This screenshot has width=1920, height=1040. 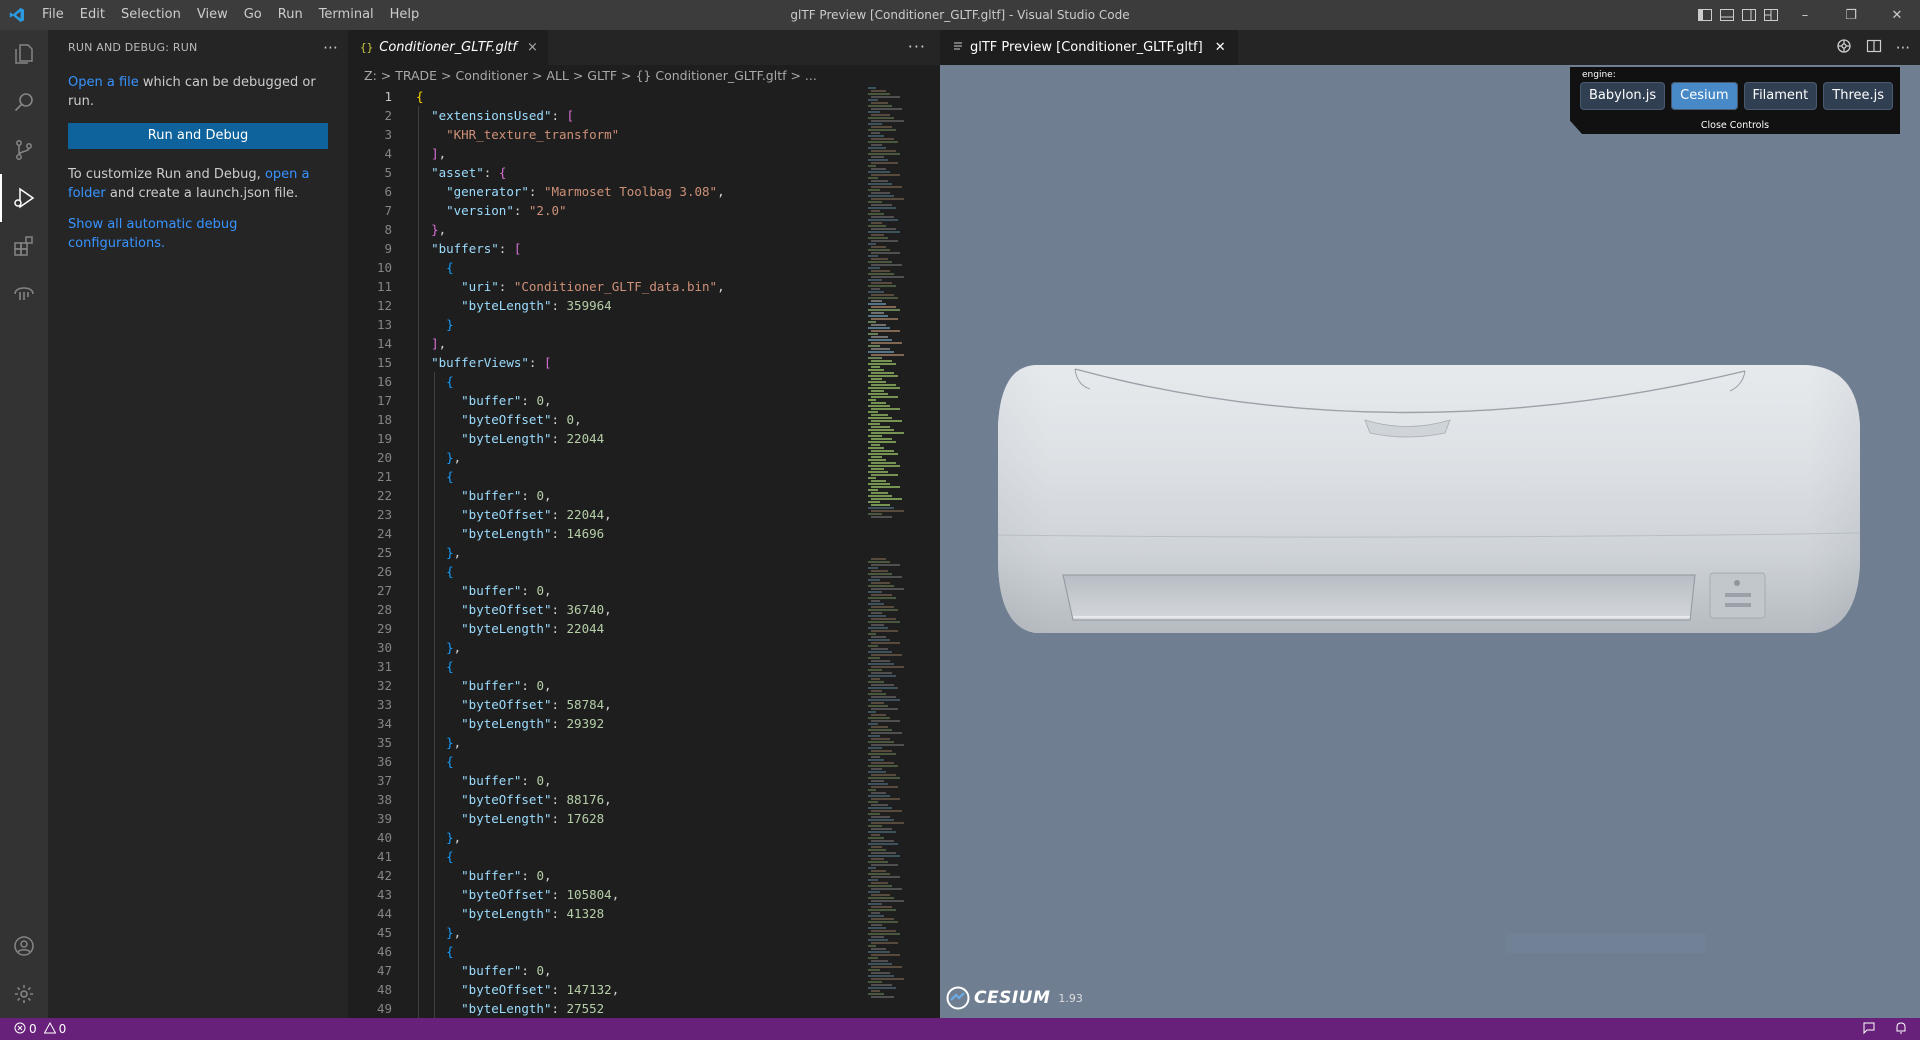 I want to click on engine-threejs-button: Three.js, so click(x=1858, y=96).